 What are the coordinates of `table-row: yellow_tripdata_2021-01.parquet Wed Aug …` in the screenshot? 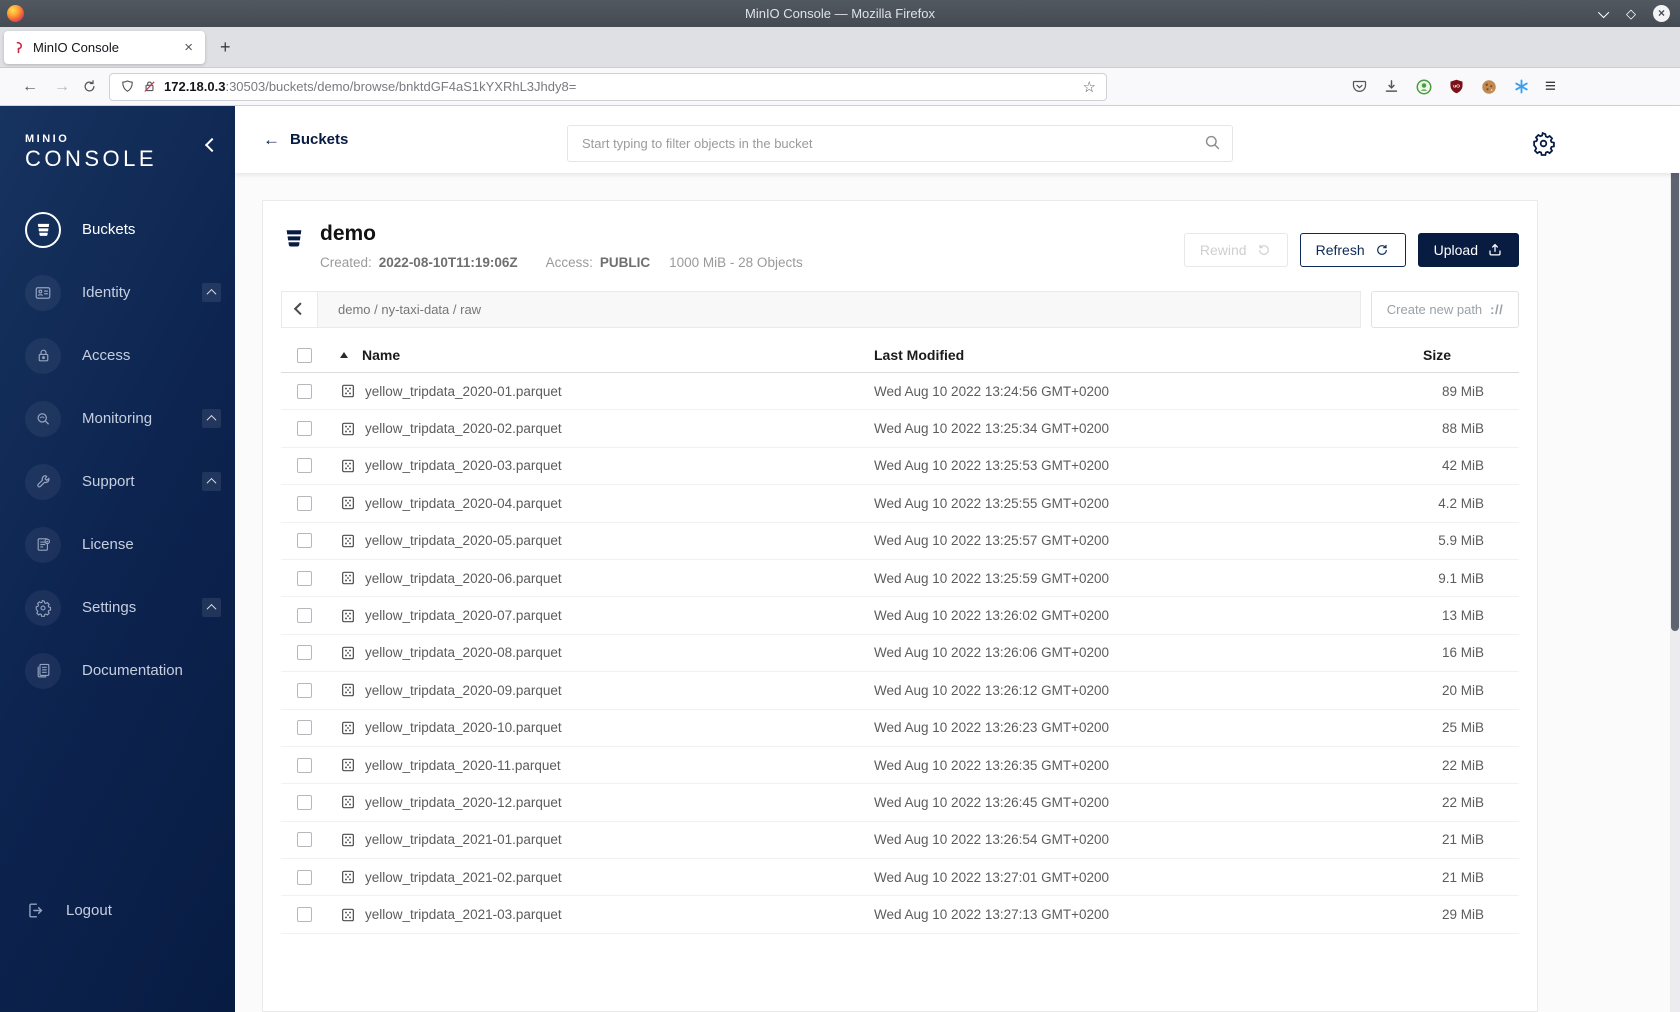 It's located at (900, 841).